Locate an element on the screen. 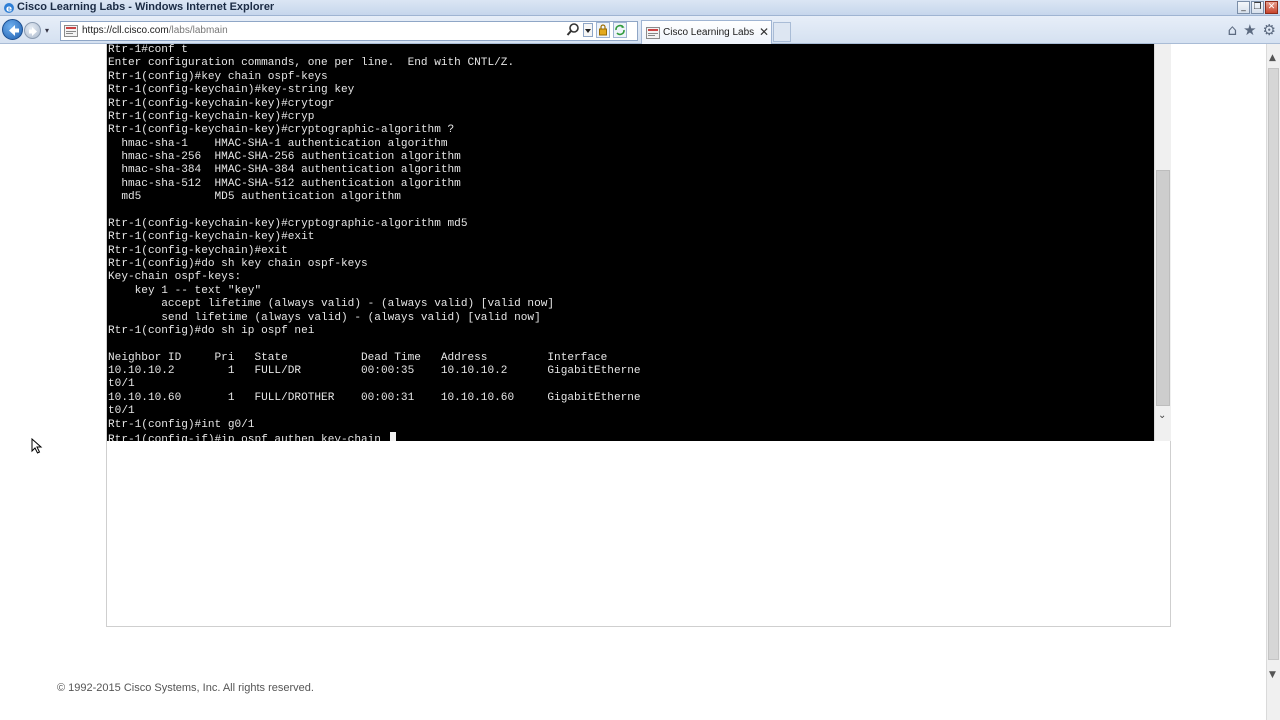 This screenshot has width=1280, height=720. terminal-scroll-thumb is located at coordinates (1163, 288).